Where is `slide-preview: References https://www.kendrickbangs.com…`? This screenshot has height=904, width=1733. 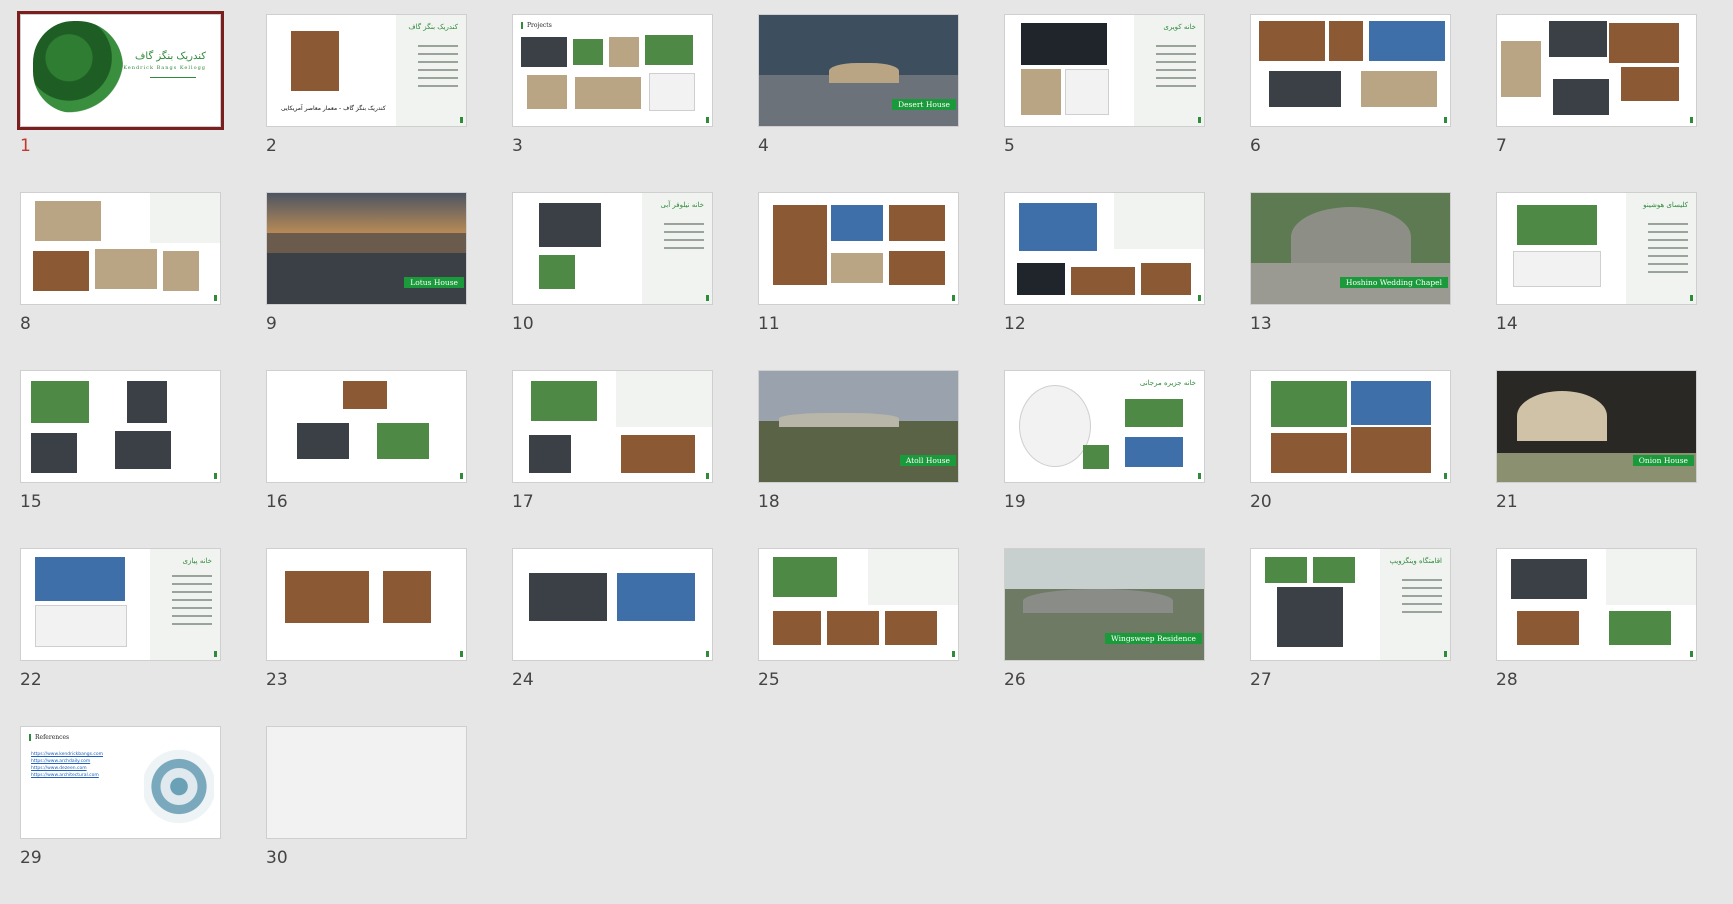
slide-preview: References https://www.kendrickbangs.com… is located at coordinates (120, 782).